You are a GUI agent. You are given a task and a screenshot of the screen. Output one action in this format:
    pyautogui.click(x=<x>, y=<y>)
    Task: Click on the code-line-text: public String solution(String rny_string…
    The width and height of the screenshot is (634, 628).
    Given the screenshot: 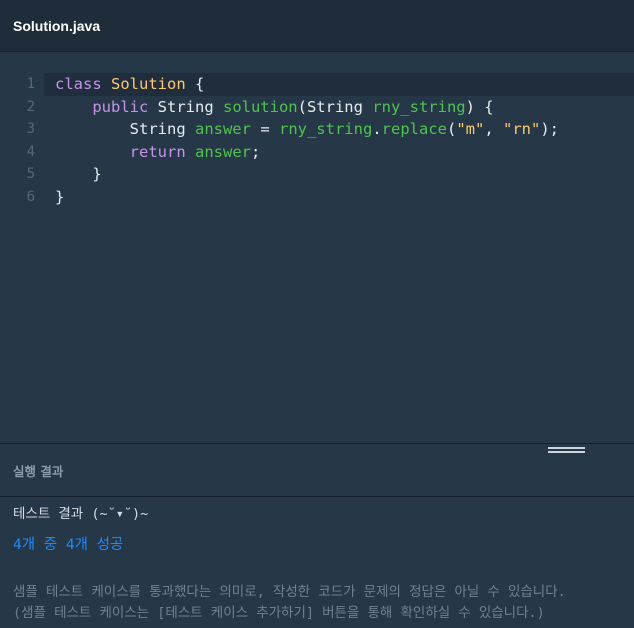 What is the action you would take?
    pyautogui.click(x=274, y=107)
    